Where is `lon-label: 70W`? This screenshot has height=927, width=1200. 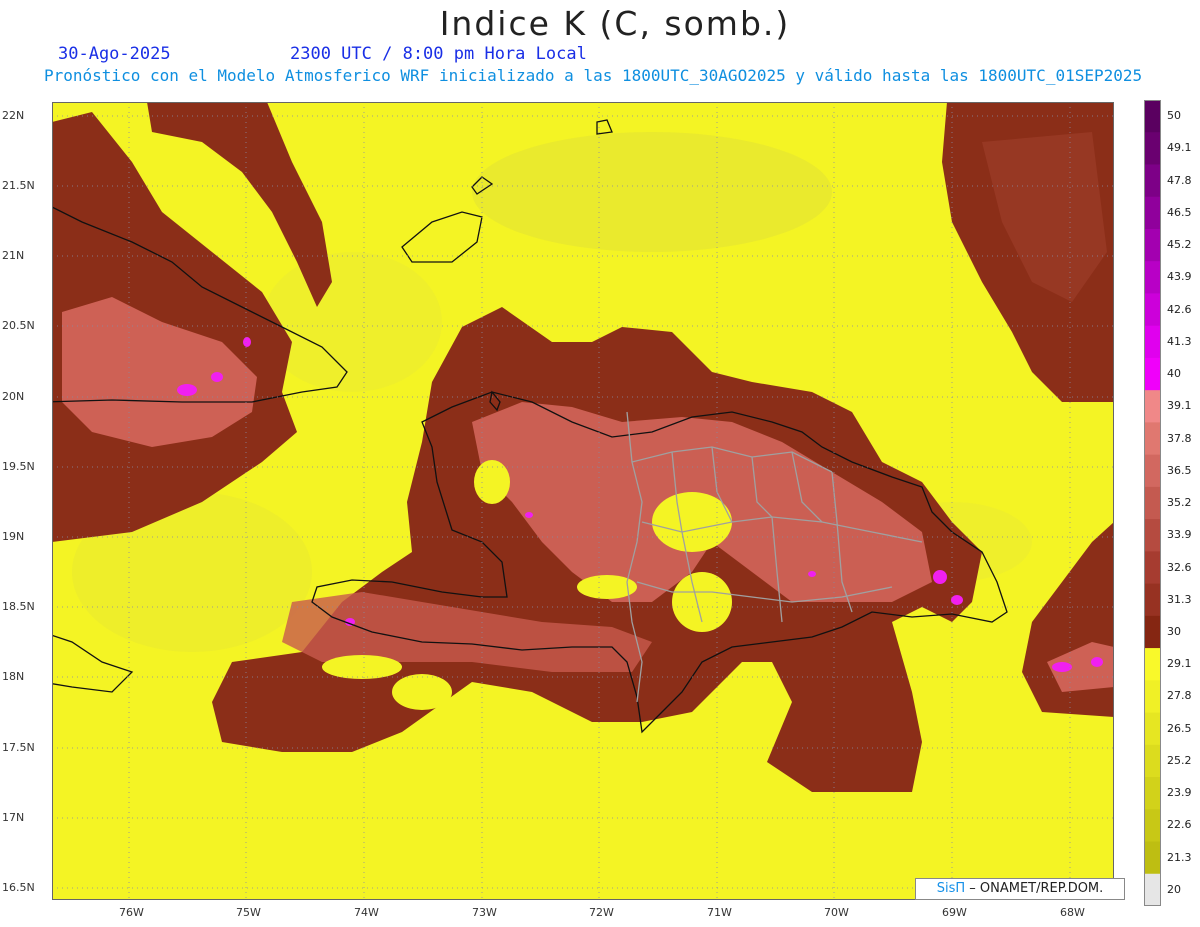
lon-label: 70W is located at coordinates (836, 912).